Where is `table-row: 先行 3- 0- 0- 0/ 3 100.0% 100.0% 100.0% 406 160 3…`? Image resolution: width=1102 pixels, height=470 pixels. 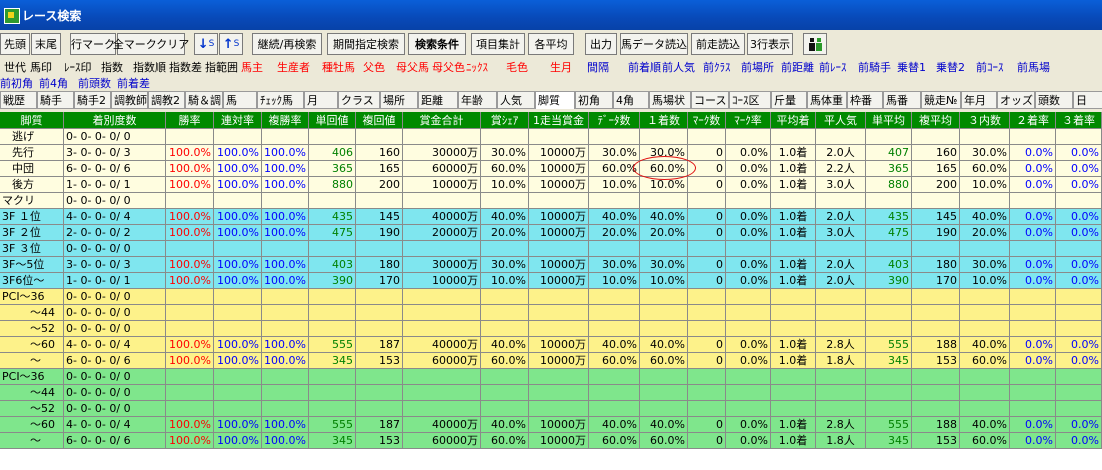
table-row: 先行 3- 0- 0- 0/ 3 100.0% 100.0% 100.0% 406 160 3… is located at coordinates (551, 153).